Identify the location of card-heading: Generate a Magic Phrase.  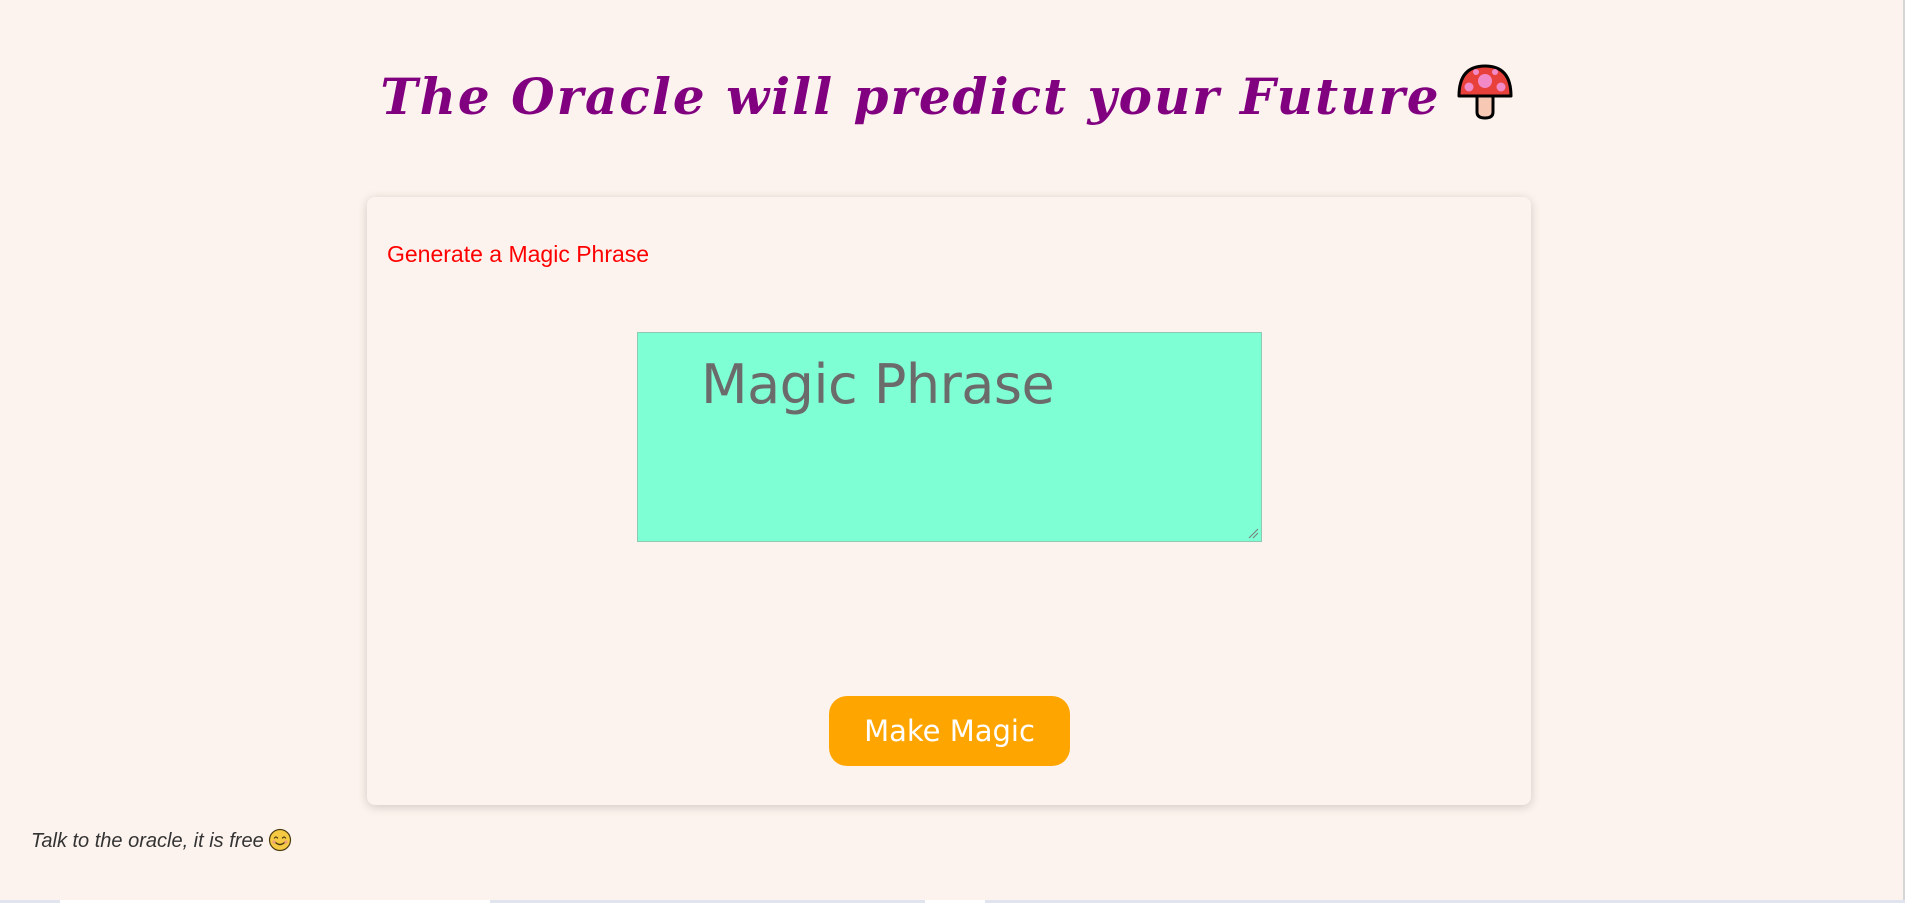
(518, 254).